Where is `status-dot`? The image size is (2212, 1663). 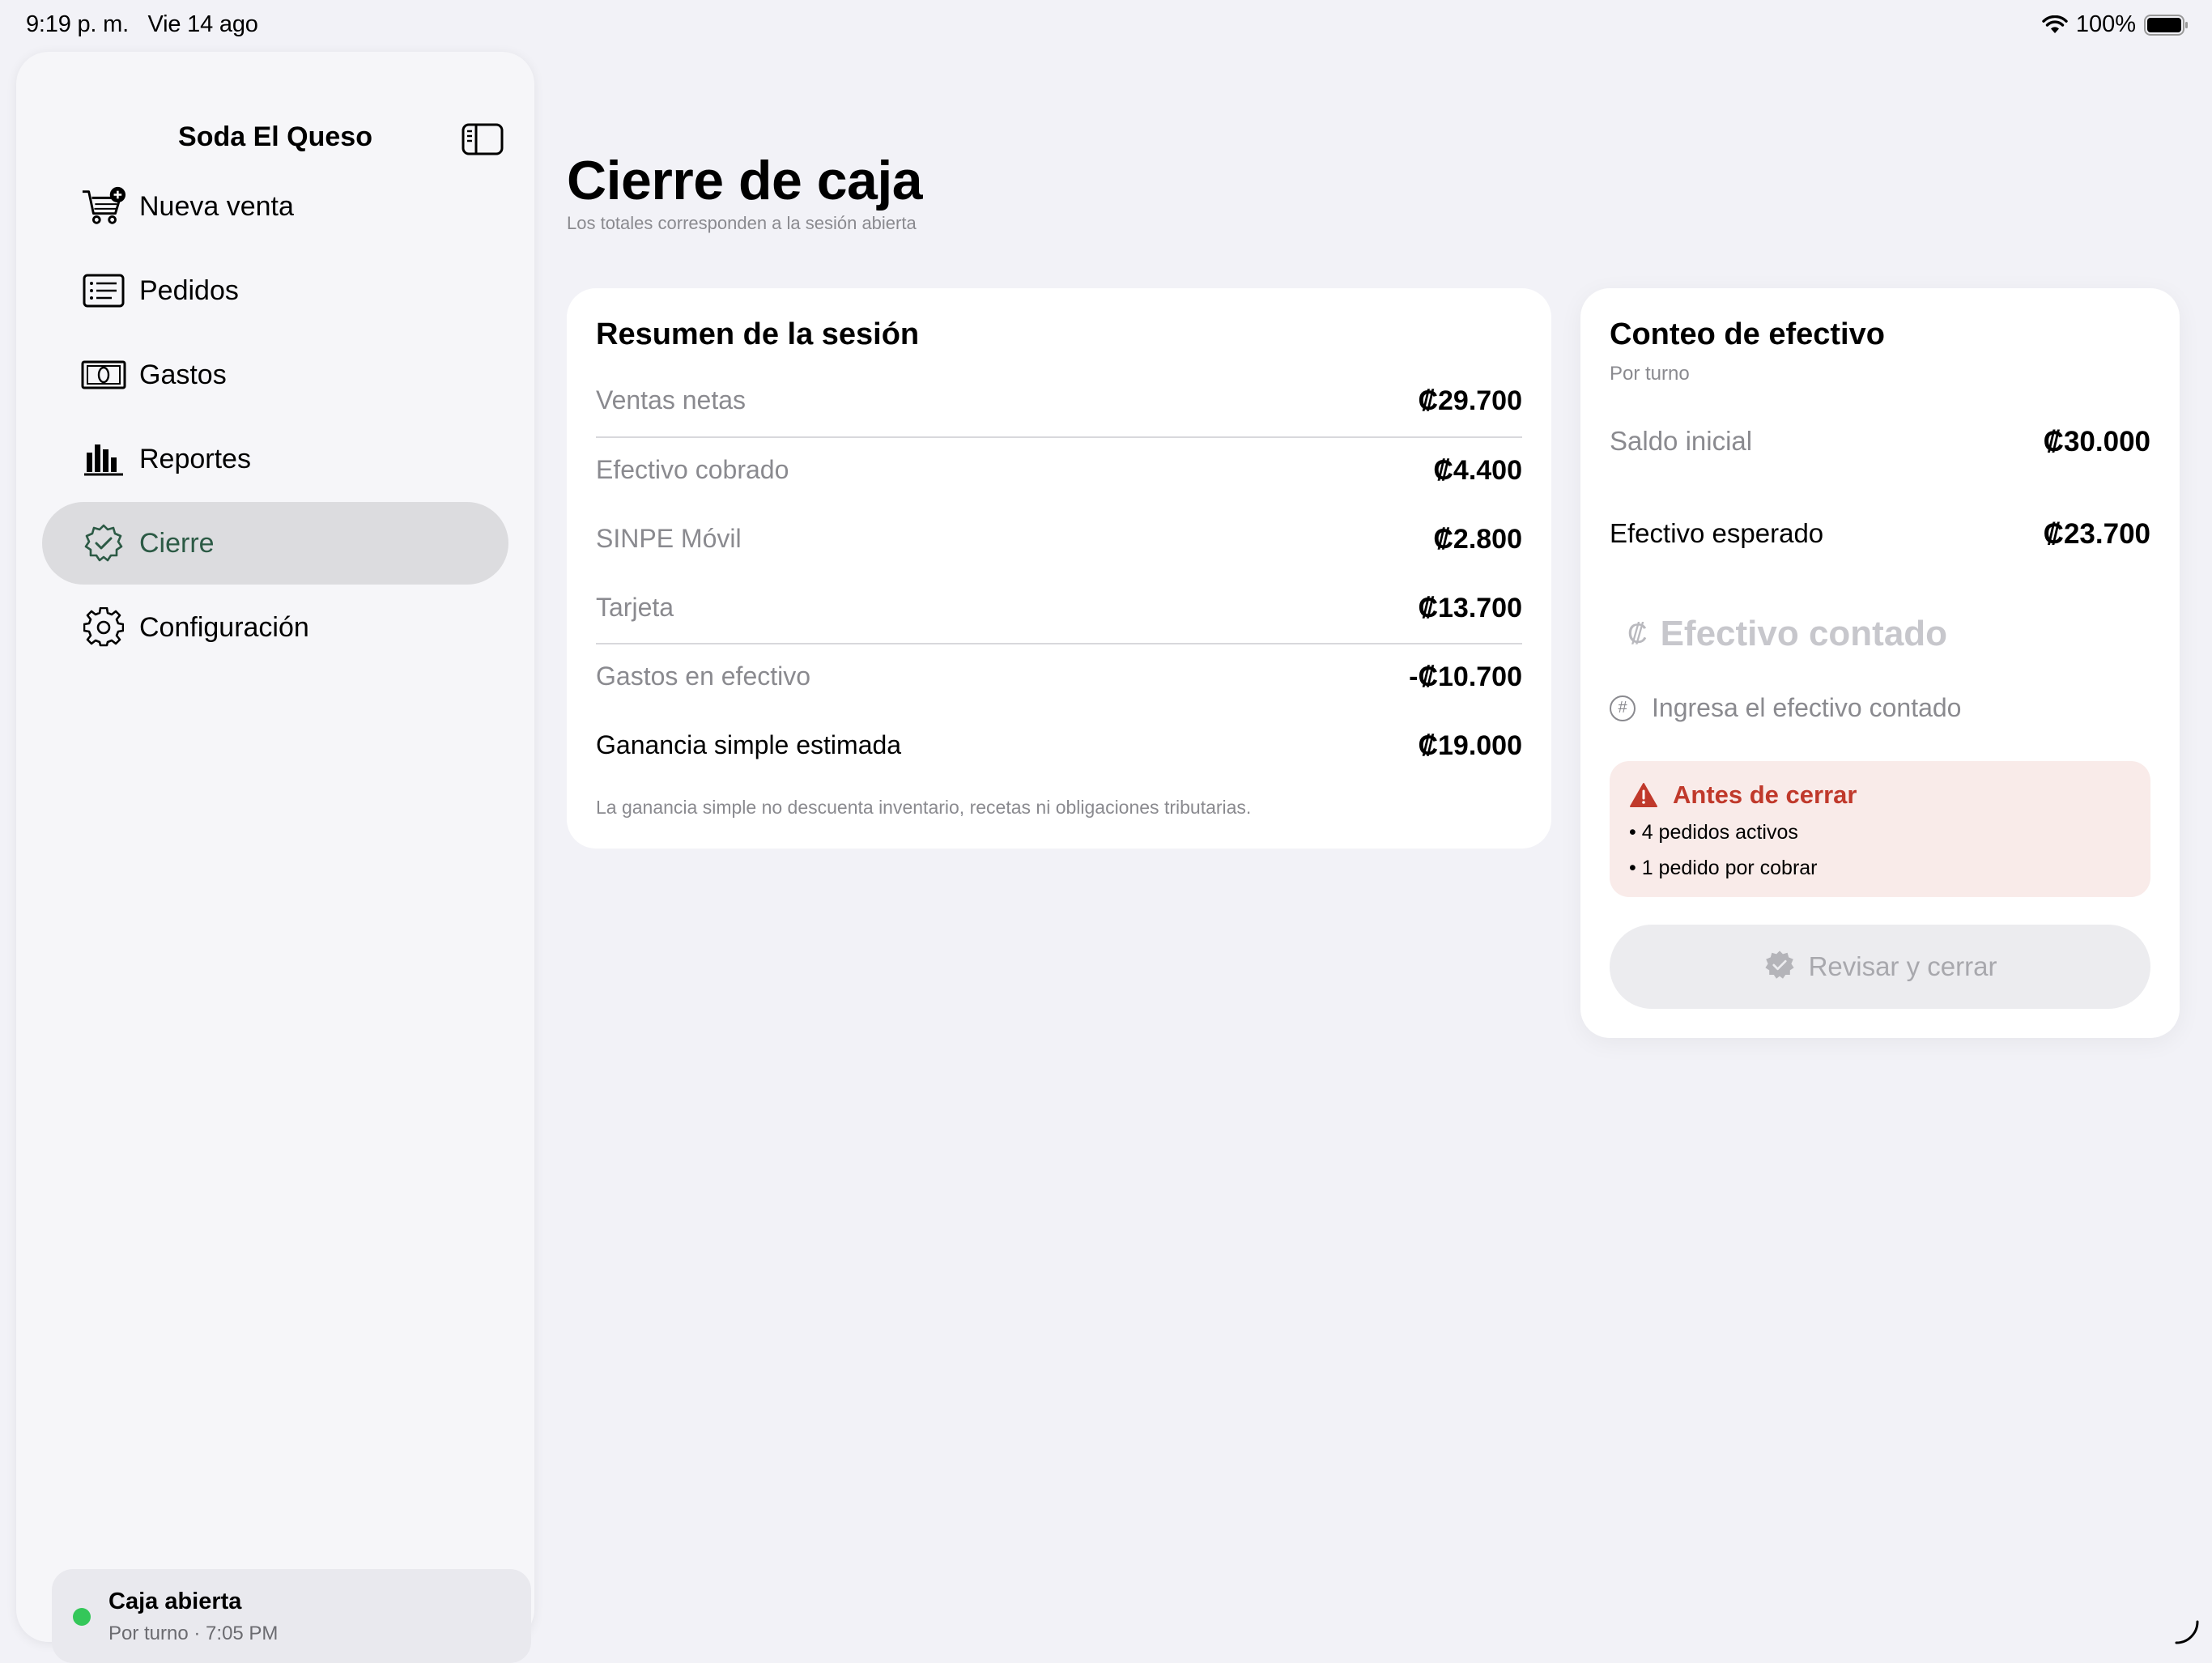 status-dot is located at coordinates (82, 1617).